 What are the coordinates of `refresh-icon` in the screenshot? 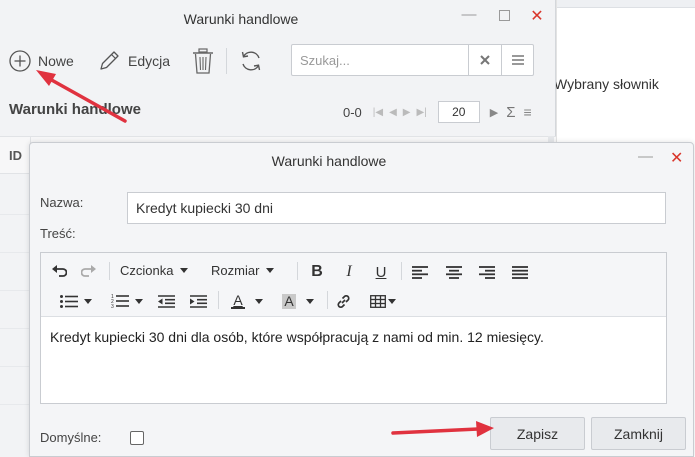 It's located at (251, 61).